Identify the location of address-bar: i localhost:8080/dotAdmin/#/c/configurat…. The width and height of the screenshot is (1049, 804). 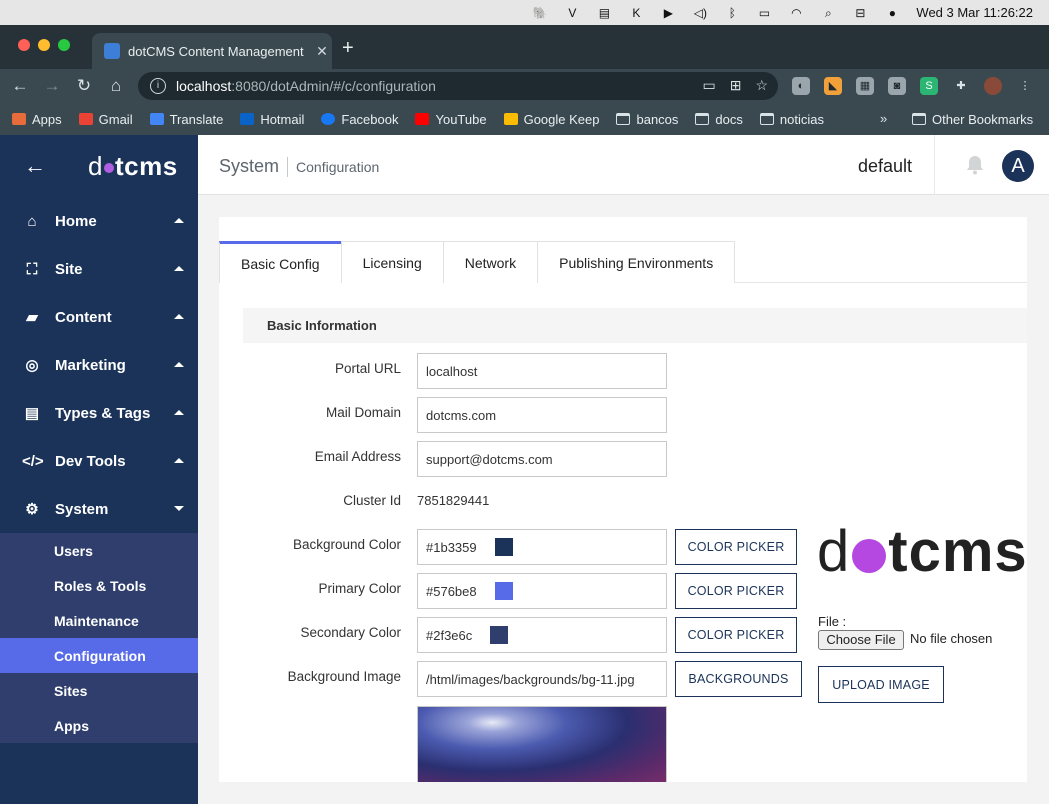
(458, 86).